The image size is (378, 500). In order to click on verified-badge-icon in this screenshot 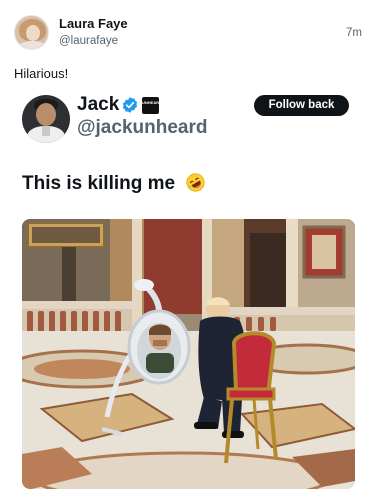, I will do `click(130, 105)`.